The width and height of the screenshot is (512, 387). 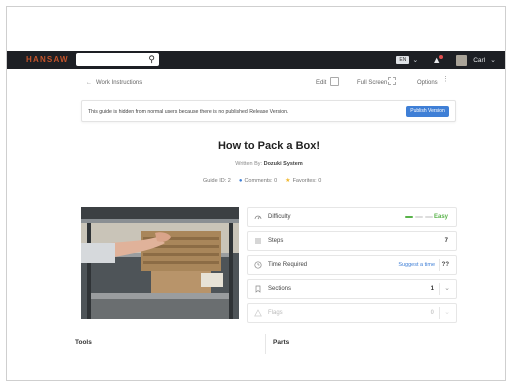 I want to click on guide-author: Written By: Dozuki System, so click(x=256, y=164).